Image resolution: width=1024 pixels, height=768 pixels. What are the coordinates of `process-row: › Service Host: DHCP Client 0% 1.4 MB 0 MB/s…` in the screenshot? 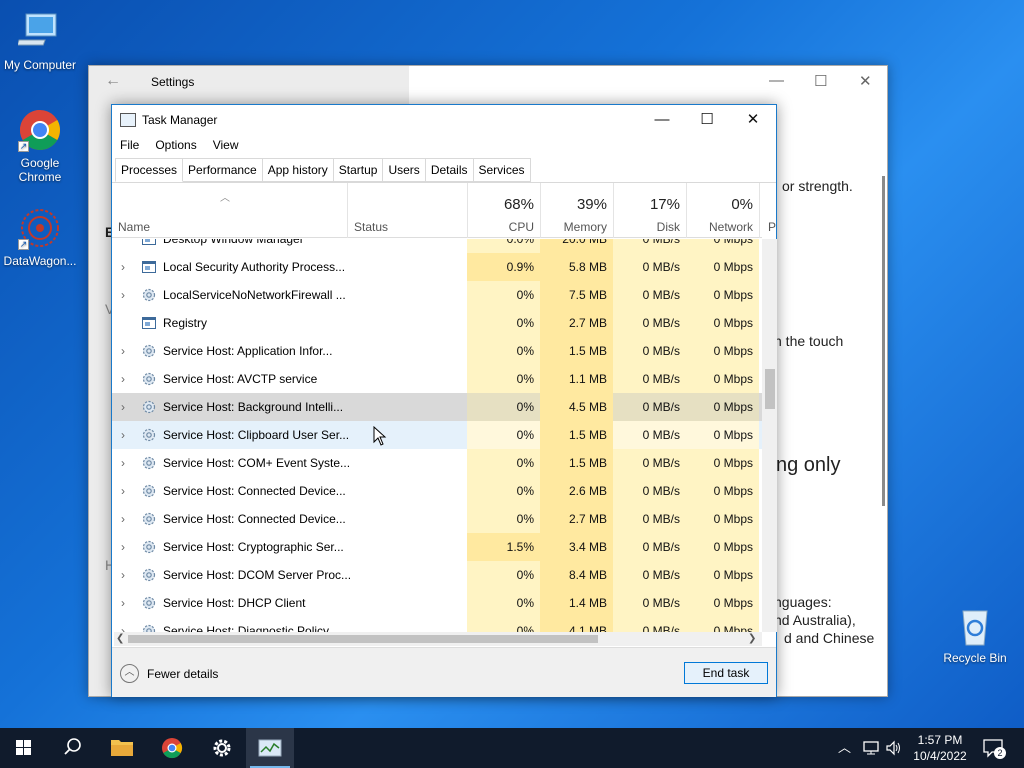 It's located at (437, 603).